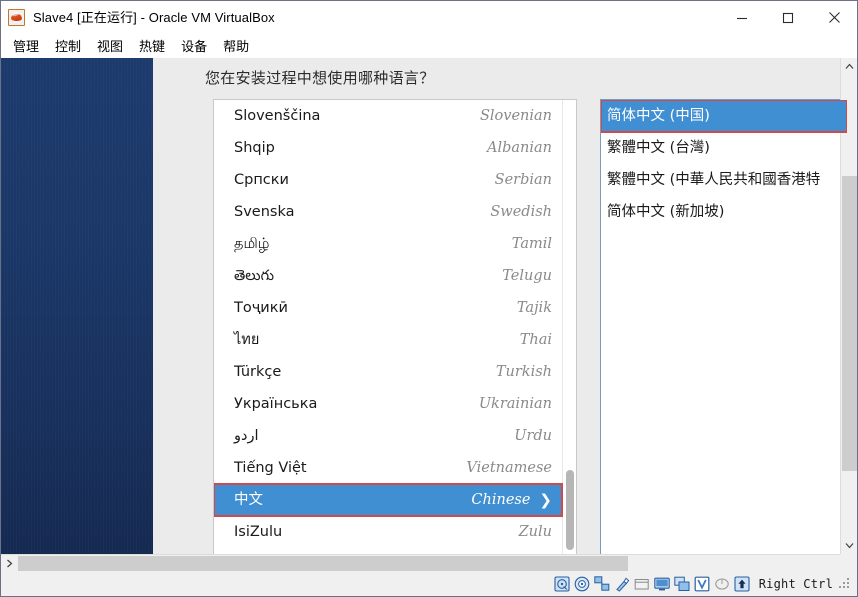 The height and width of the screenshot is (597, 858). I want to click on window-controls, so click(788, 17).